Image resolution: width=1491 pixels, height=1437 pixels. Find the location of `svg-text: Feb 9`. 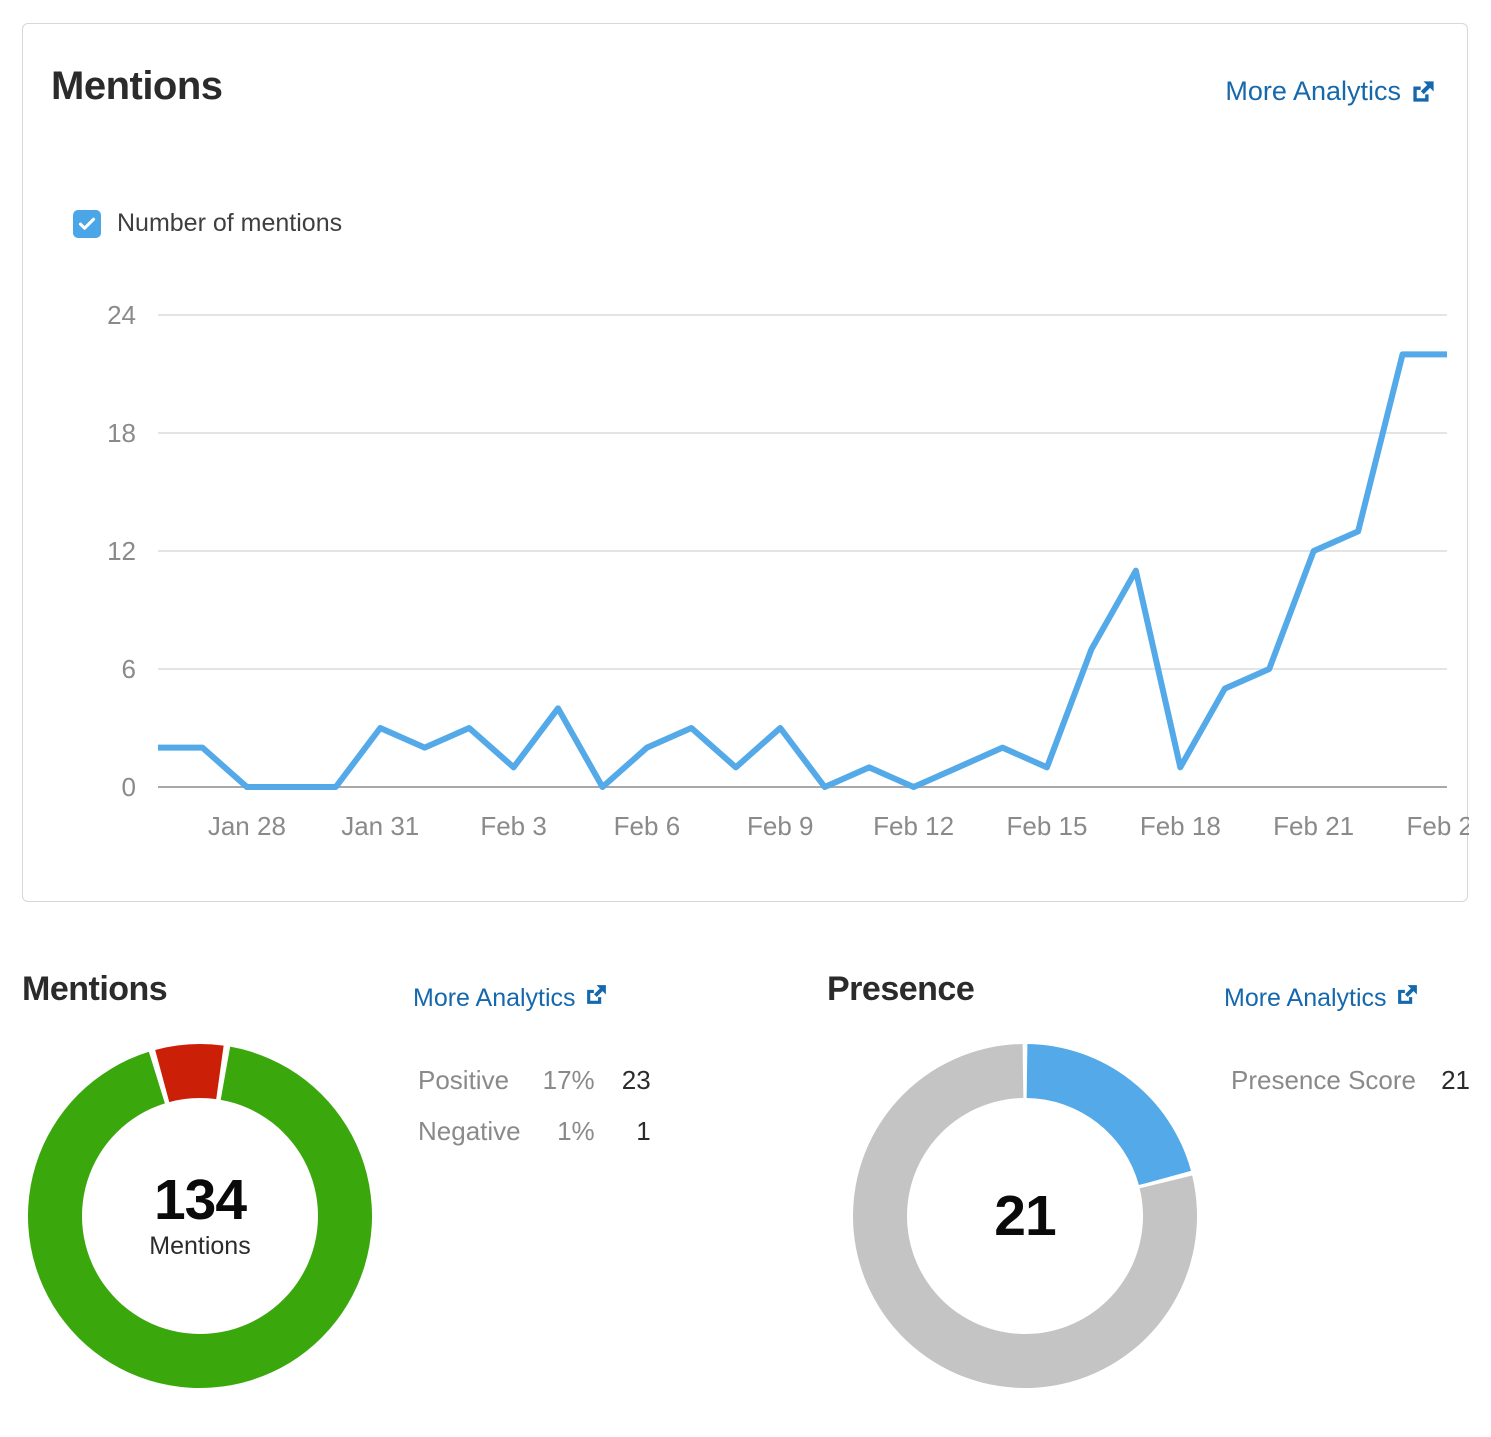

svg-text: Feb 9 is located at coordinates (780, 826).